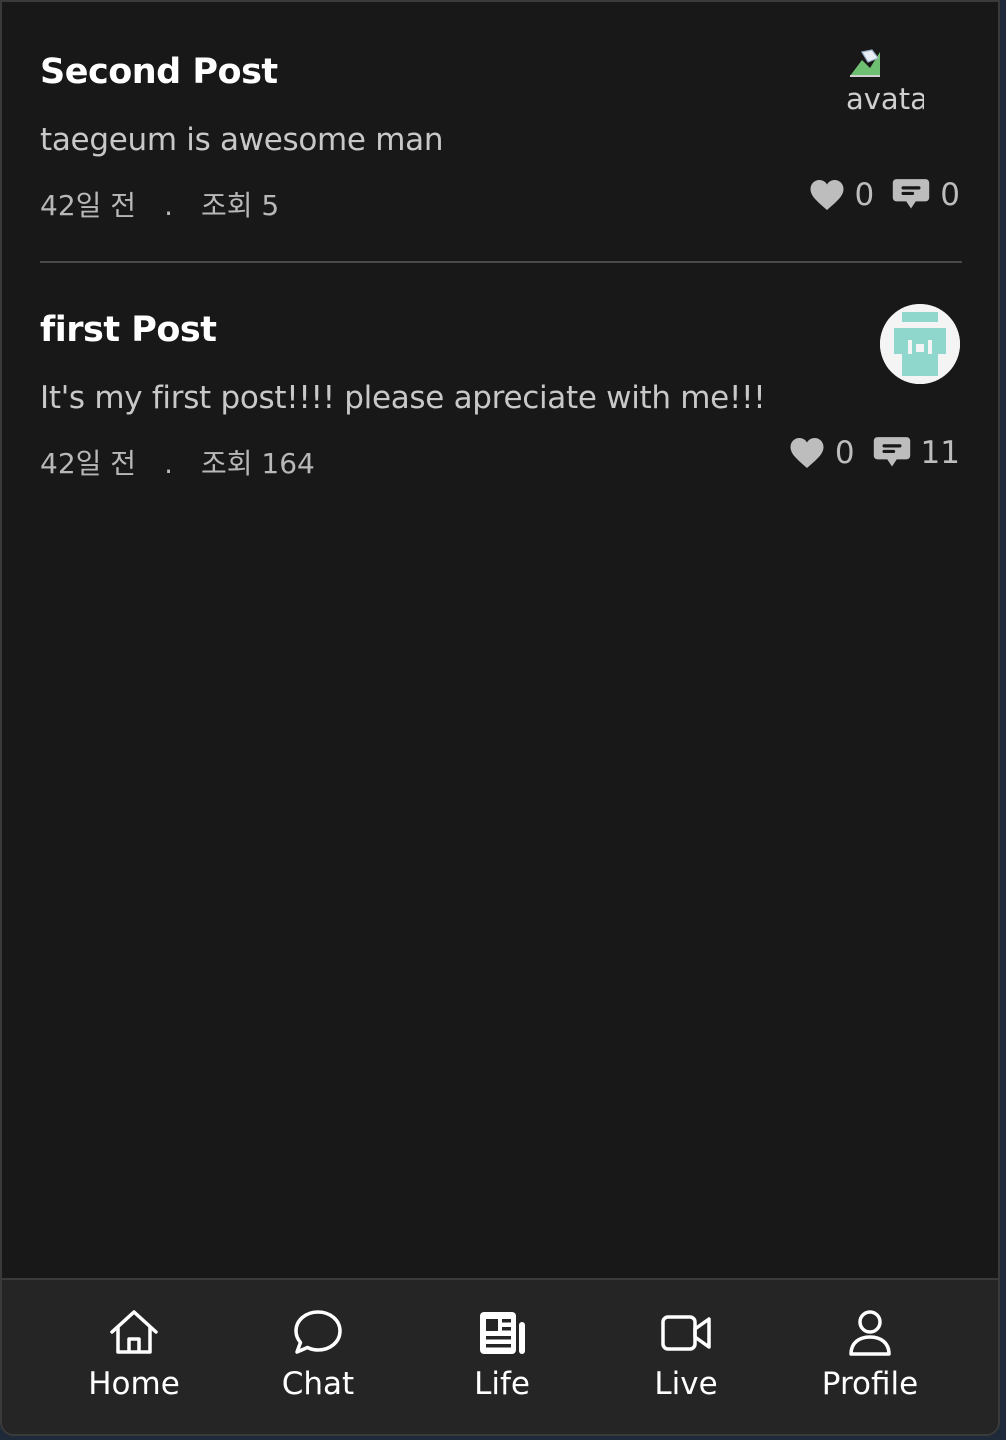 The width and height of the screenshot is (1006, 1440). What do you see at coordinates (916, 453) in the screenshot?
I see `comment-stat: 11` at bounding box center [916, 453].